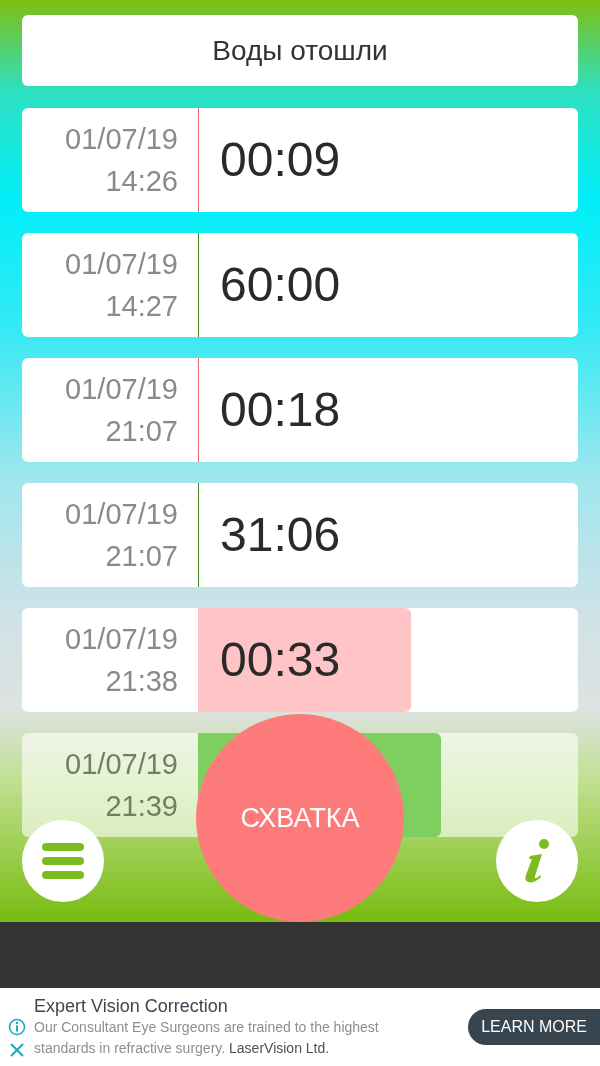  What do you see at coordinates (207, 1038) in the screenshot?
I see `ad-text: Our Consultant Eye Surgeons are trained to the highest standards in refractive surgery. LaserVision Ltd.` at bounding box center [207, 1038].